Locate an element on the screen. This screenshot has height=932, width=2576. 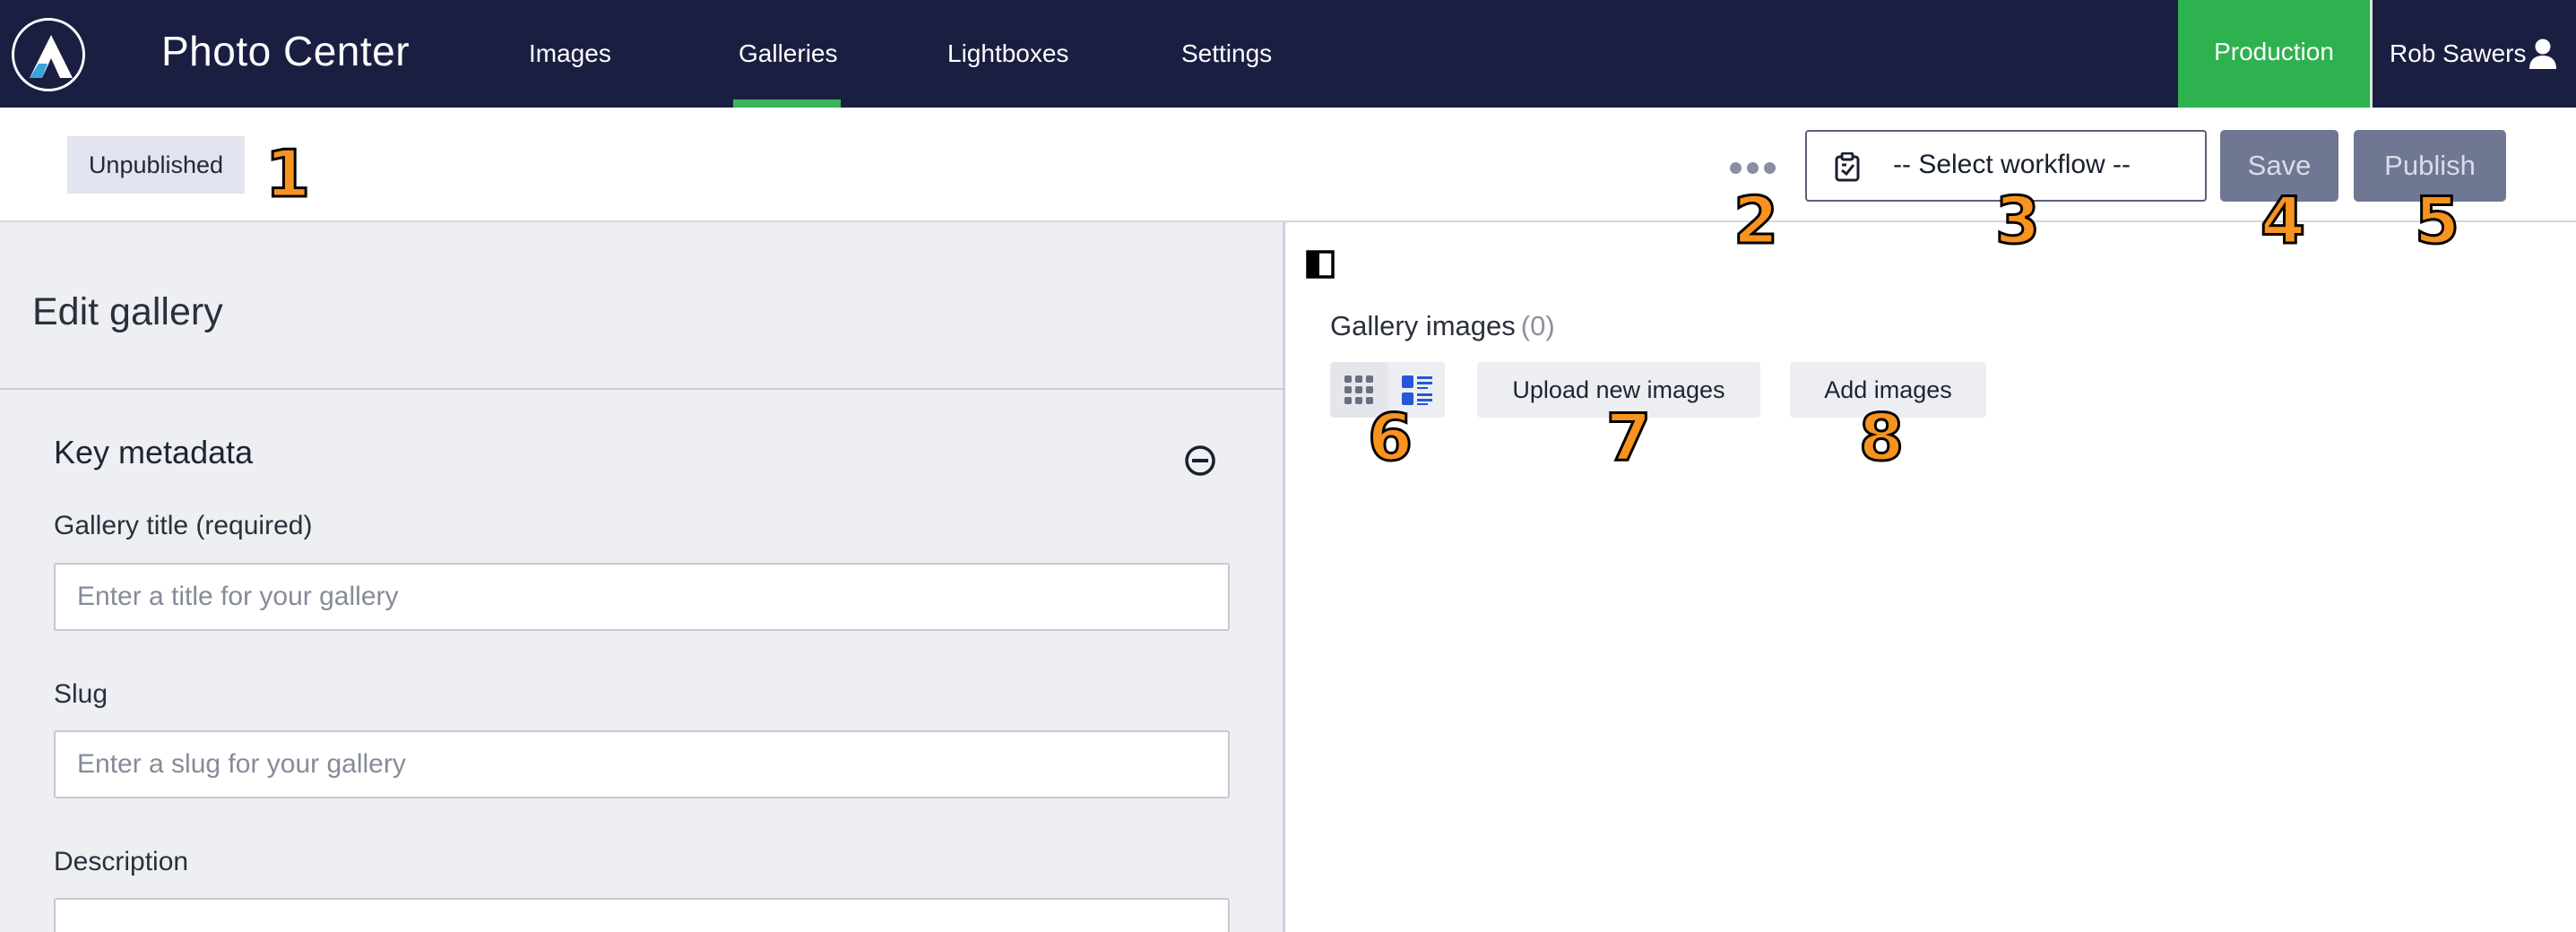
annotation-marker-2: 2 is located at coordinates (1755, 220).